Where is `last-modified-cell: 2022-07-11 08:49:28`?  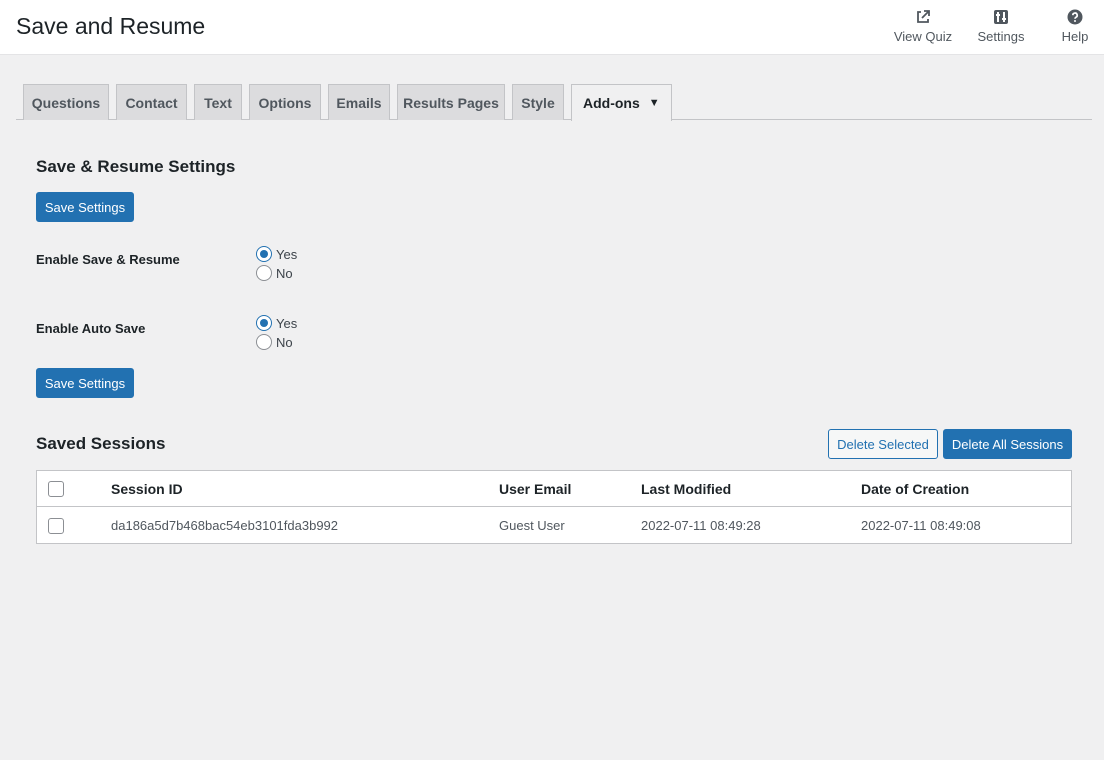 last-modified-cell: 2022-07-11 08:49:28 is located at coordinates (701, 525).